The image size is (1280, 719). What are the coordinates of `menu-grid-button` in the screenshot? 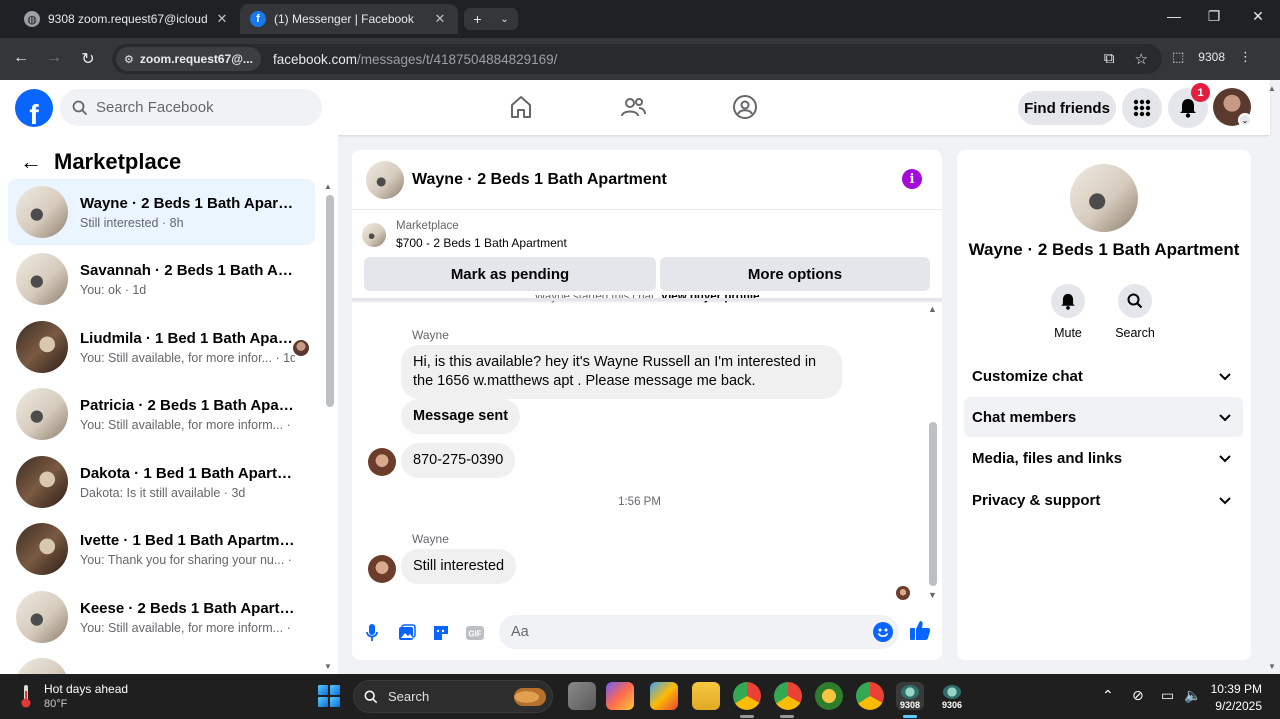 It's located at (1142, 108).